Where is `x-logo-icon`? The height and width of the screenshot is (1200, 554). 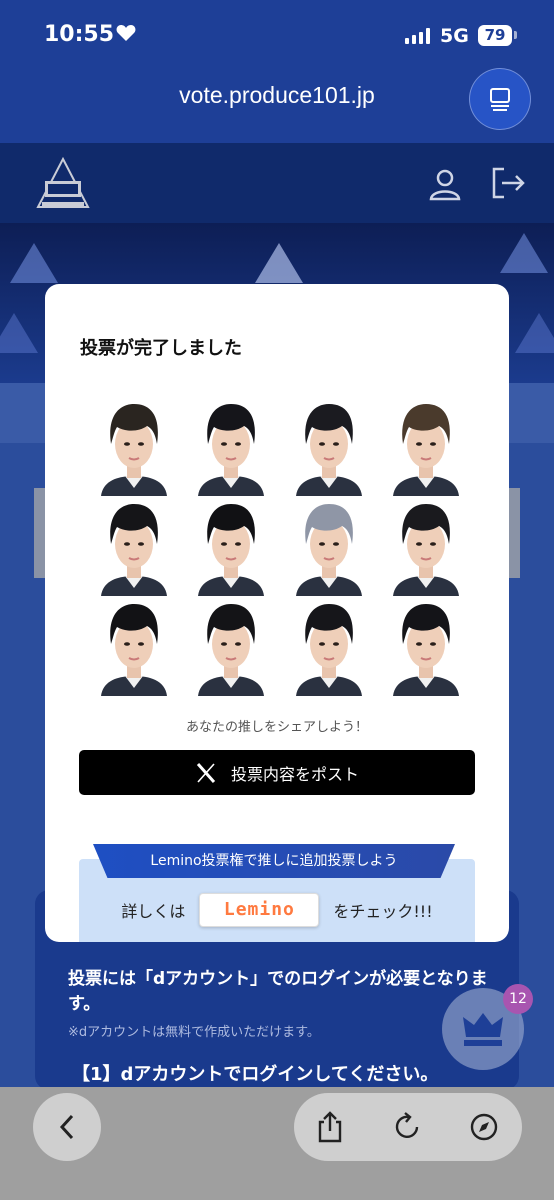
x-logo-icon is located at coordinates (206, 772).